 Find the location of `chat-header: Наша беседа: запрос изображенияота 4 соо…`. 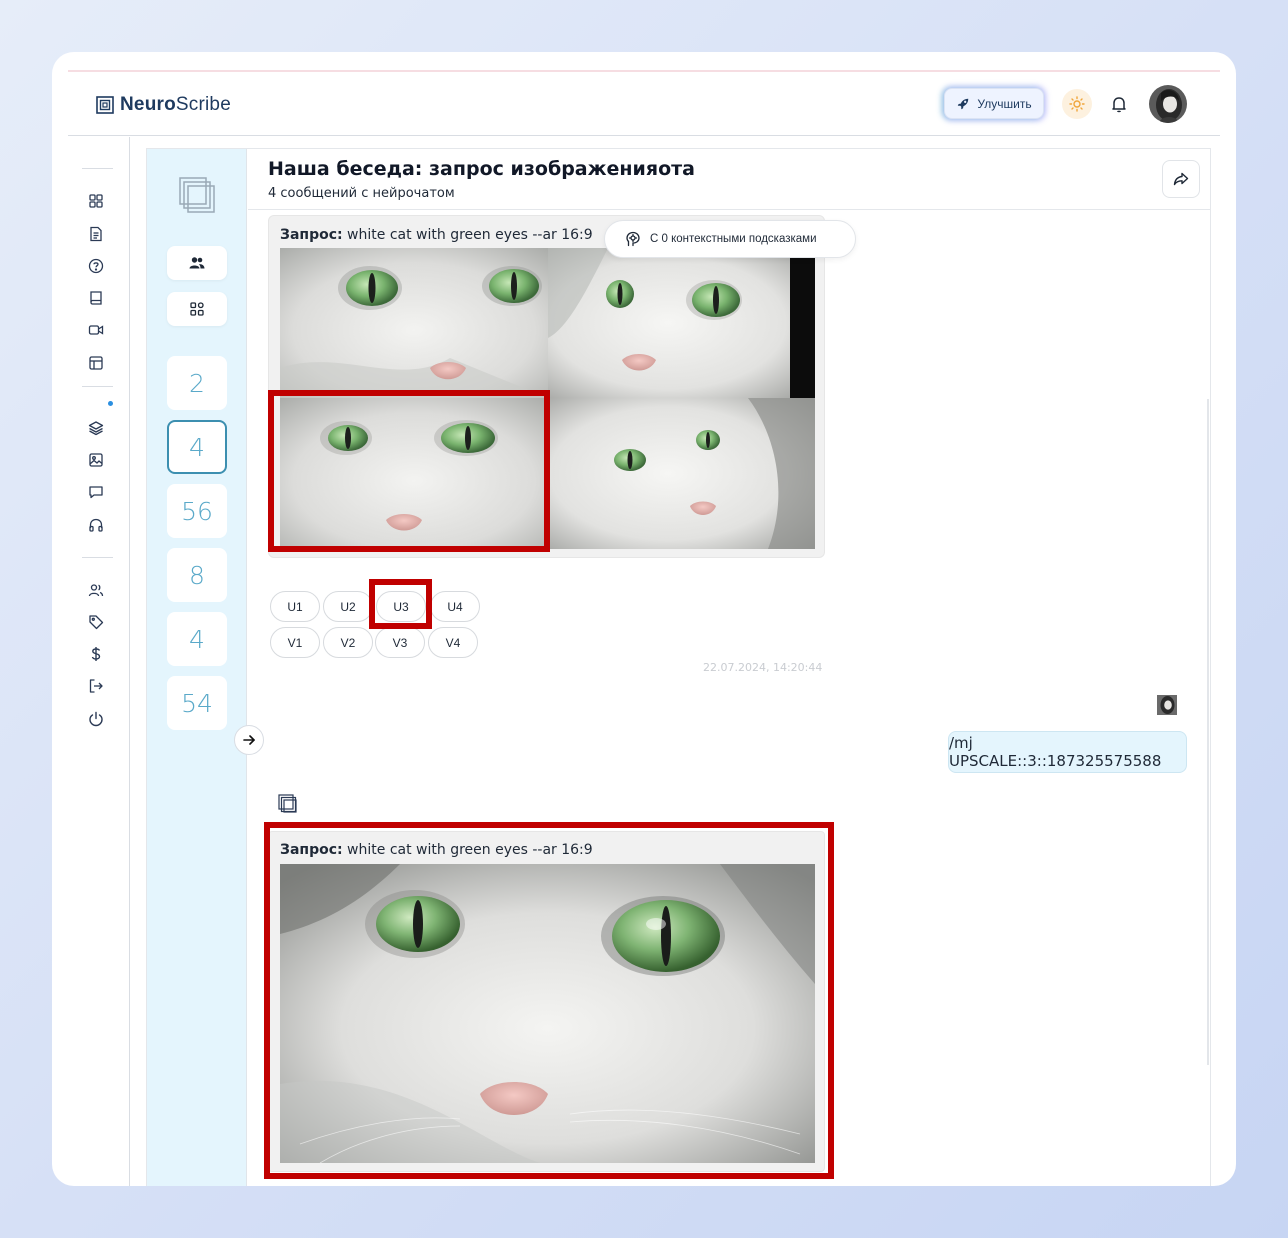

chat-header: Наша беседа: запрос изображенияота 4 соо… is located at coordinates (729, 179).